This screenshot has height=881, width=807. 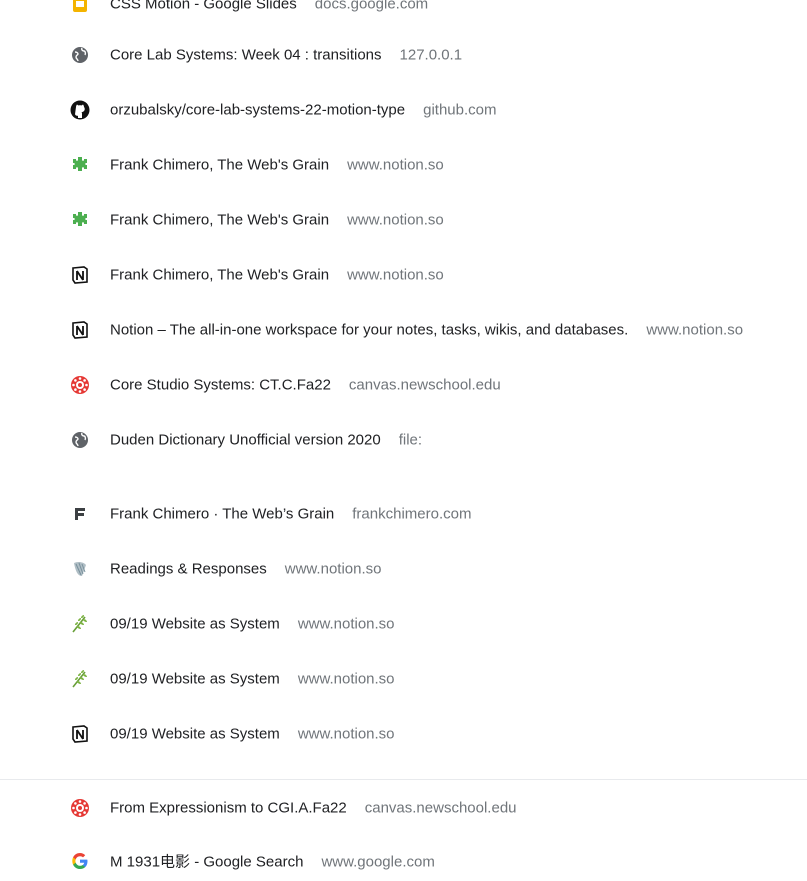 I want to click on history-item-title: Core Lab Systems: Week 04 : transitions, so click(x=246, y=55).